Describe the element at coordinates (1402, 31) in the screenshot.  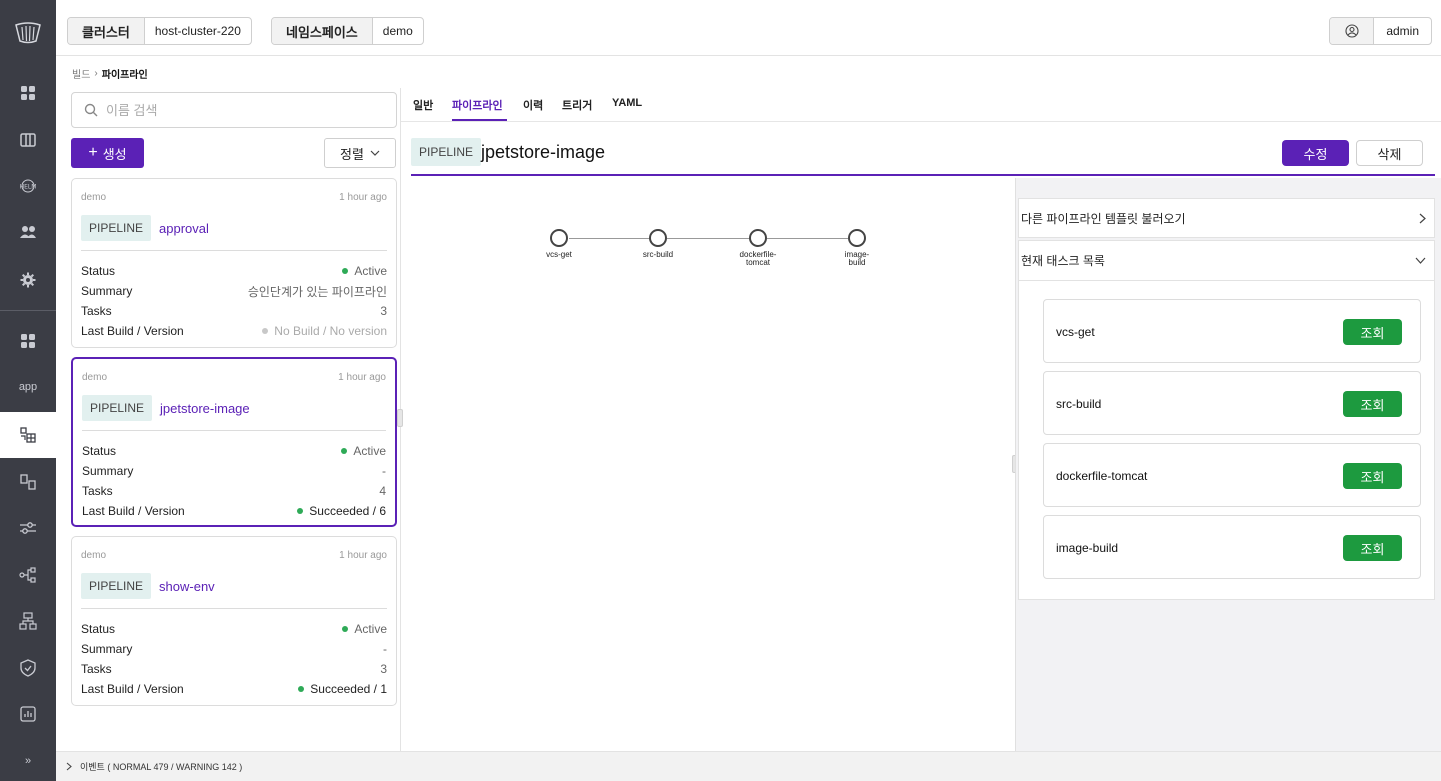
I see `user-name: admin` at that location.